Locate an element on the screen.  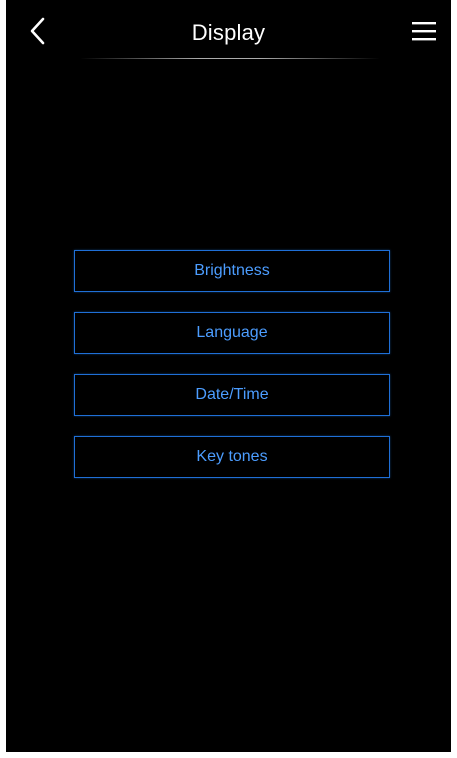
title-divider is located at coordinates (230, 58).